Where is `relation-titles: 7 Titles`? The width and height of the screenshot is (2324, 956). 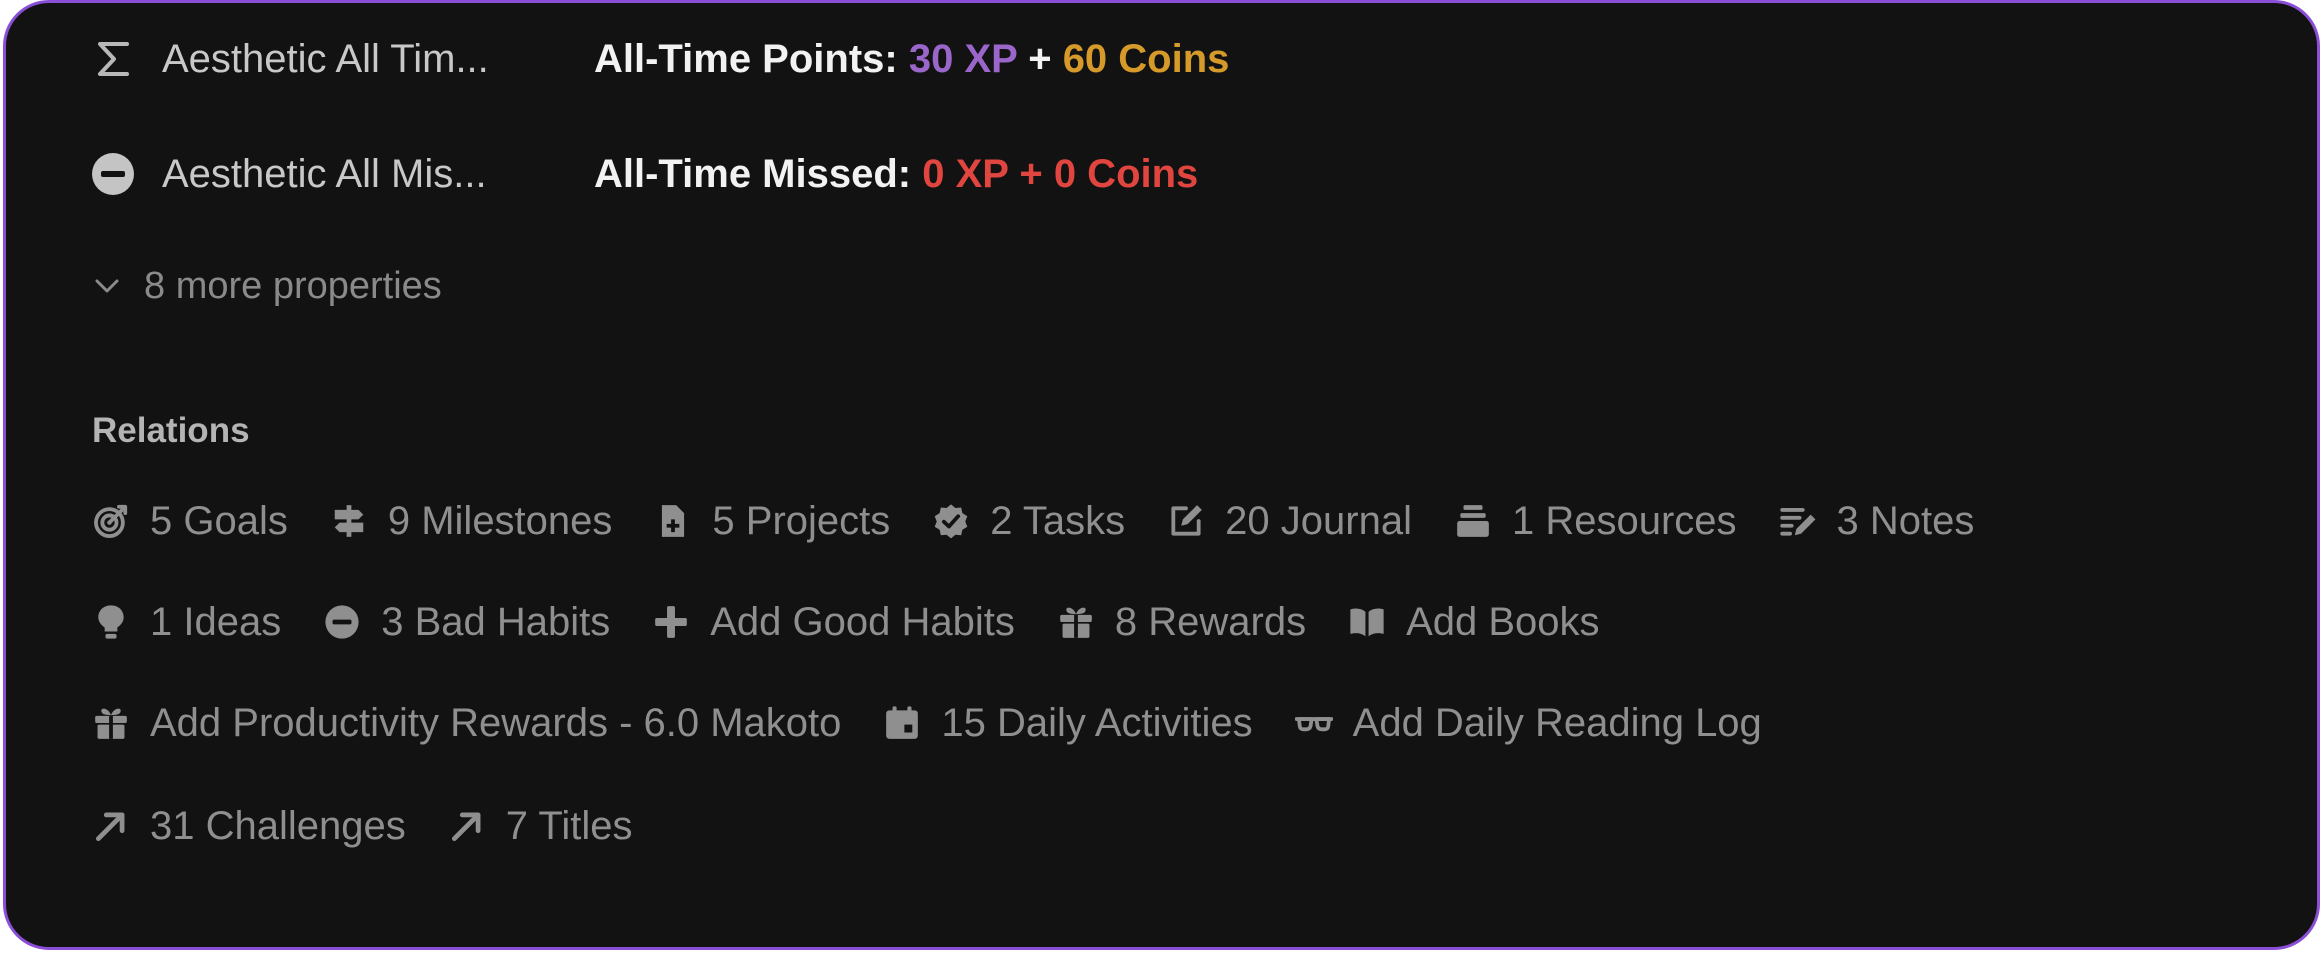
relation-titles: 7 Titles is located at coordinates (540, 826).